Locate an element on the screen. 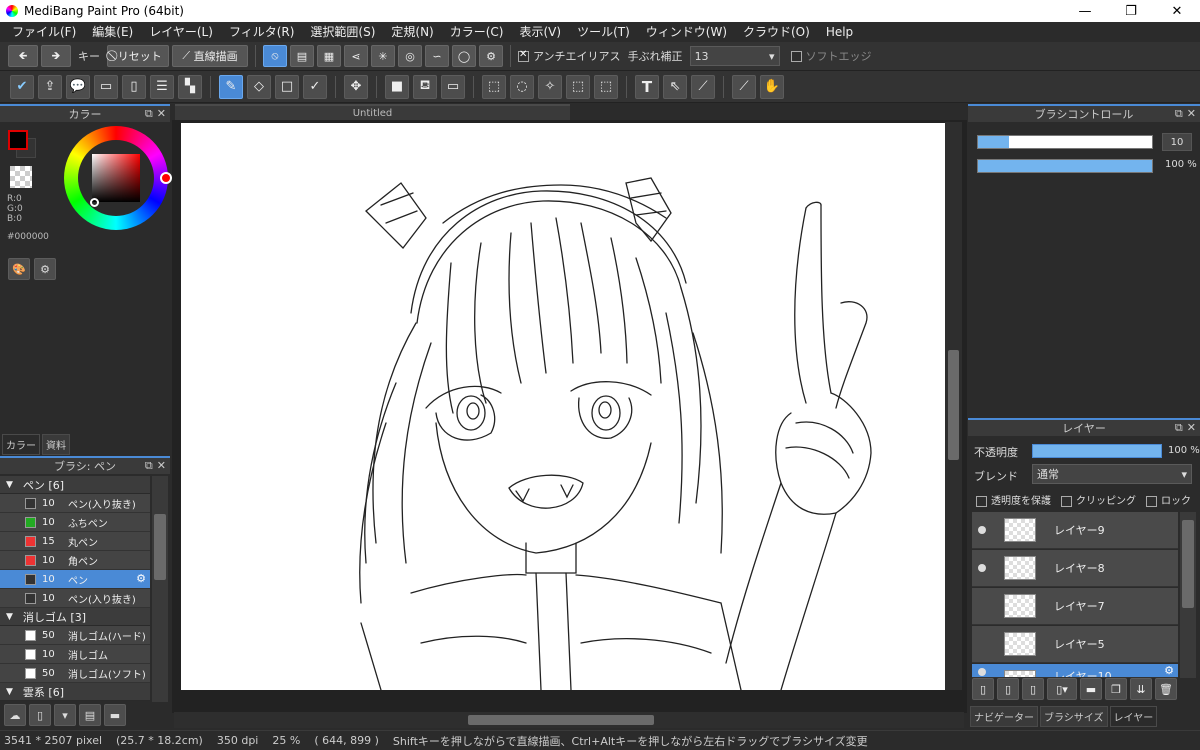 The image size is (1200, 750). tab-layer: レイヤー is located at coordinates (1133, 716).